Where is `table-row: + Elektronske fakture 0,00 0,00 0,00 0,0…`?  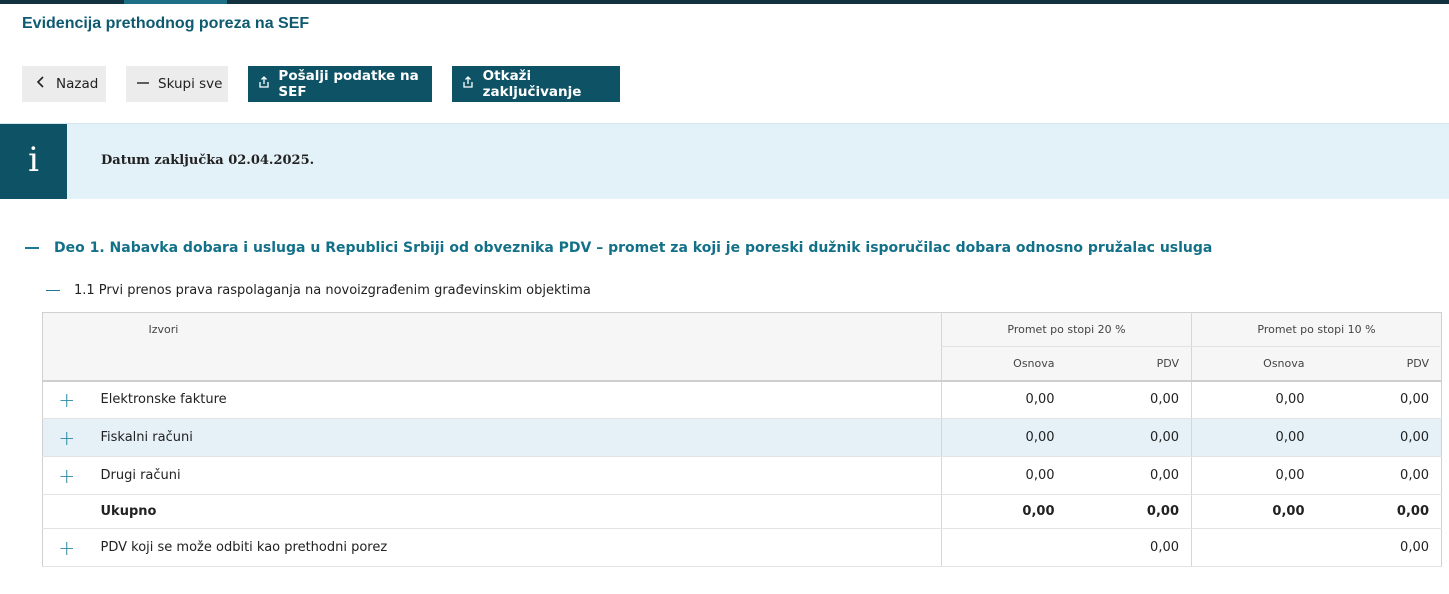
table-row: + Elektronske fakture 0,00 0,00 0,00 0,0… is located at coordinates (742, 399).